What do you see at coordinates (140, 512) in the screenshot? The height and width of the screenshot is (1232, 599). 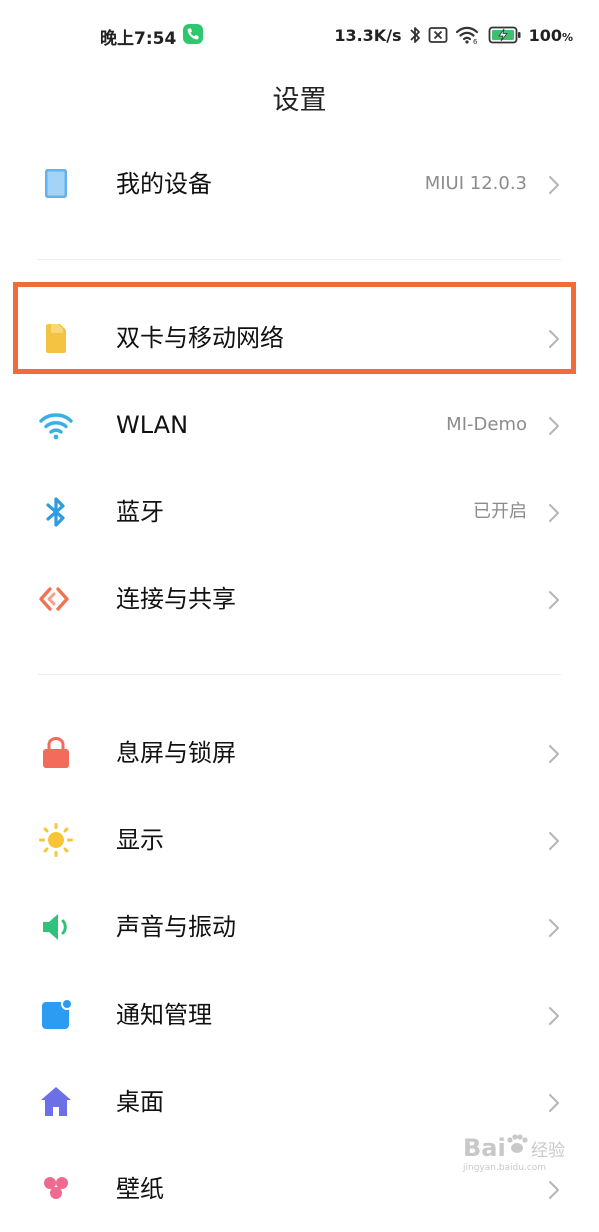 I see `settings-item-label: 蓝牙` at bounding box center [140, 512].